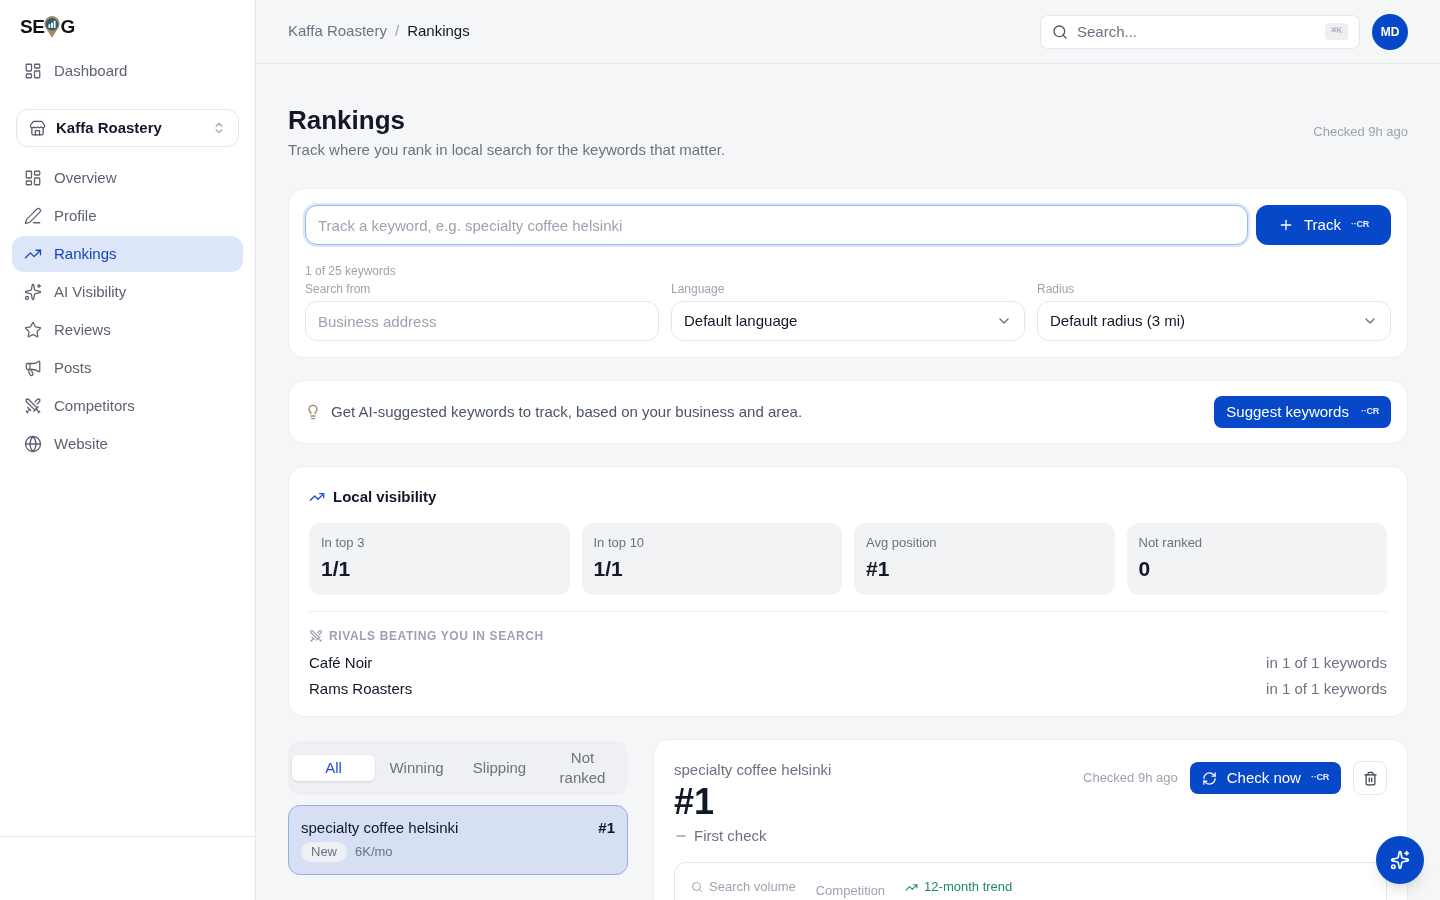 The image size is (1440, 900). What do you see at coordinates (33, 330) in the screenshot?
I see `star-icon` at bounding box center [33, 330].